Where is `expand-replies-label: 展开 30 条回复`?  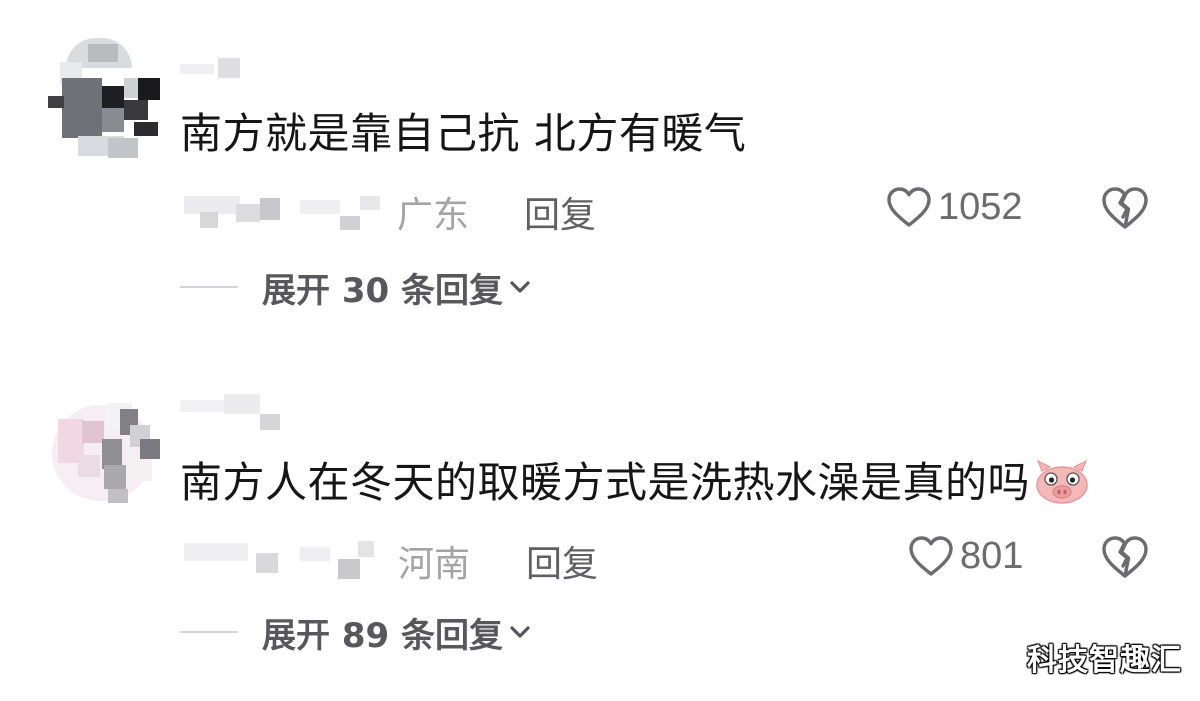
expand-replies-label: 展开 30 条回复 is located at coordinates (382, 290).